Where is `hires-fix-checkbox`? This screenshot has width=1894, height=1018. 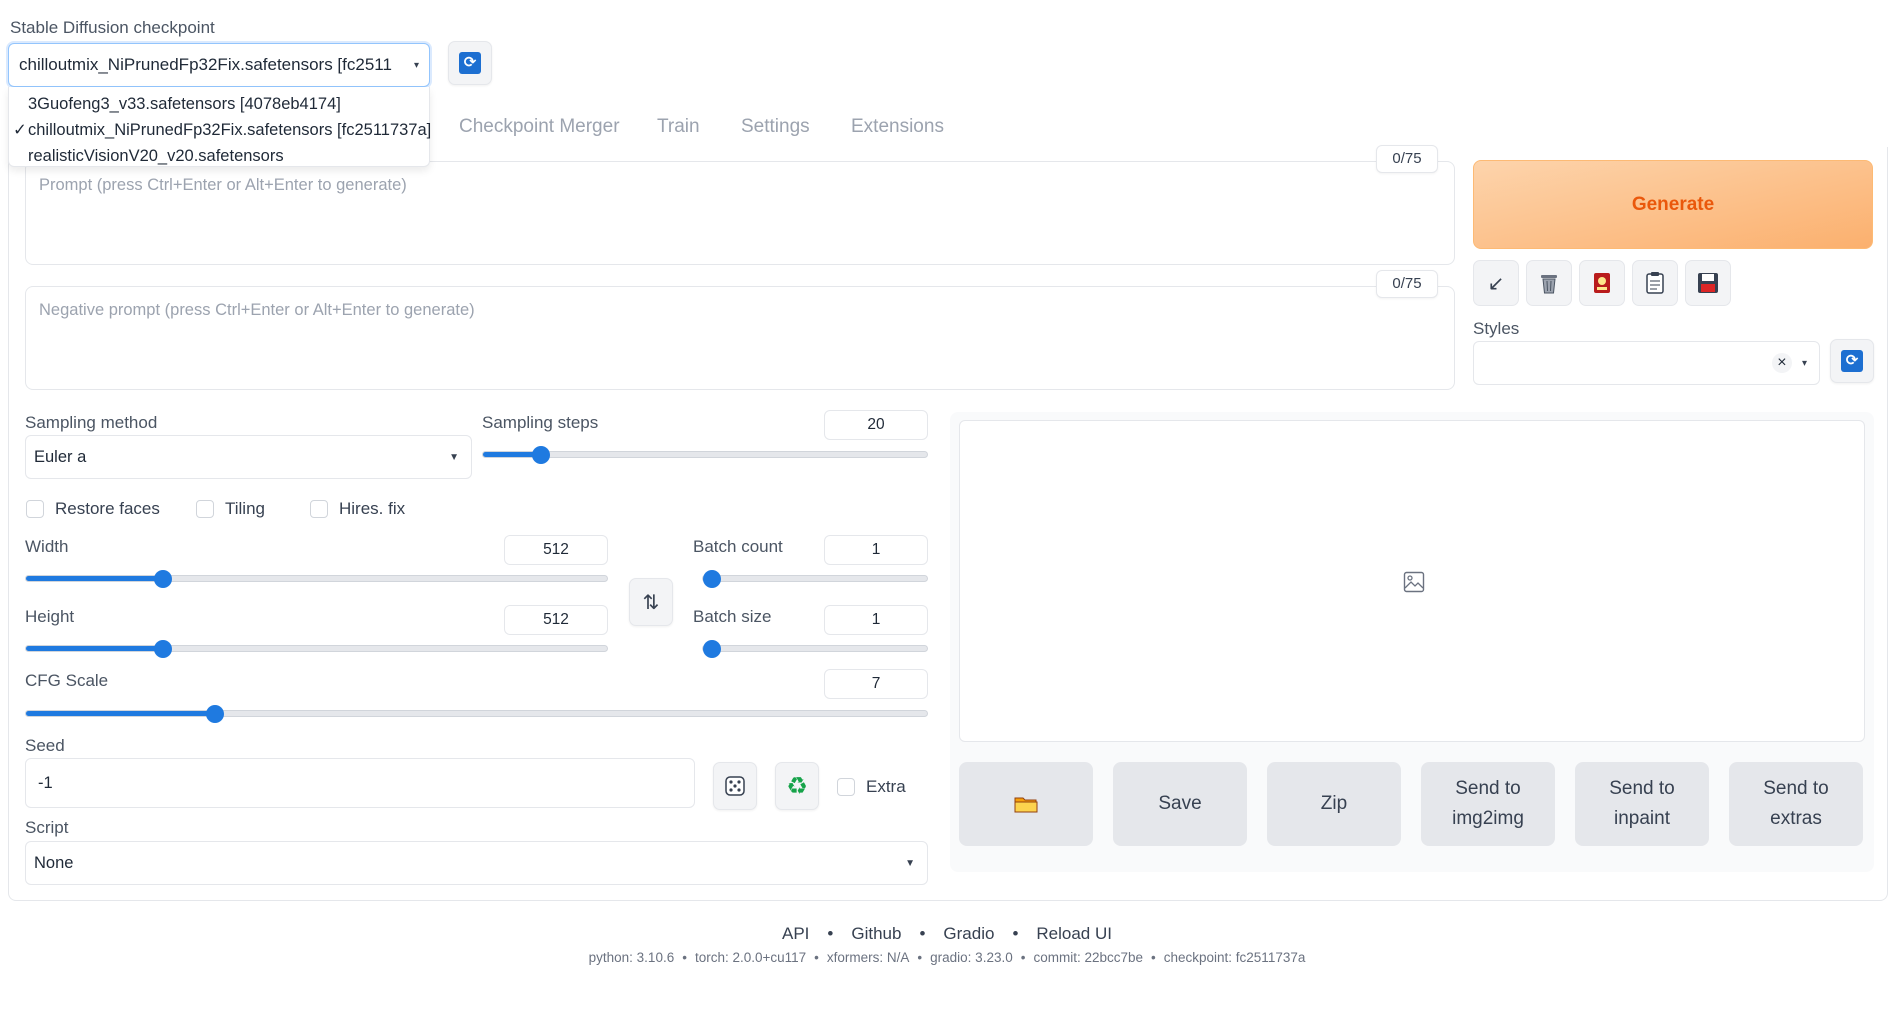 hires-fix-checkbox is located at coordinates (319, 509).